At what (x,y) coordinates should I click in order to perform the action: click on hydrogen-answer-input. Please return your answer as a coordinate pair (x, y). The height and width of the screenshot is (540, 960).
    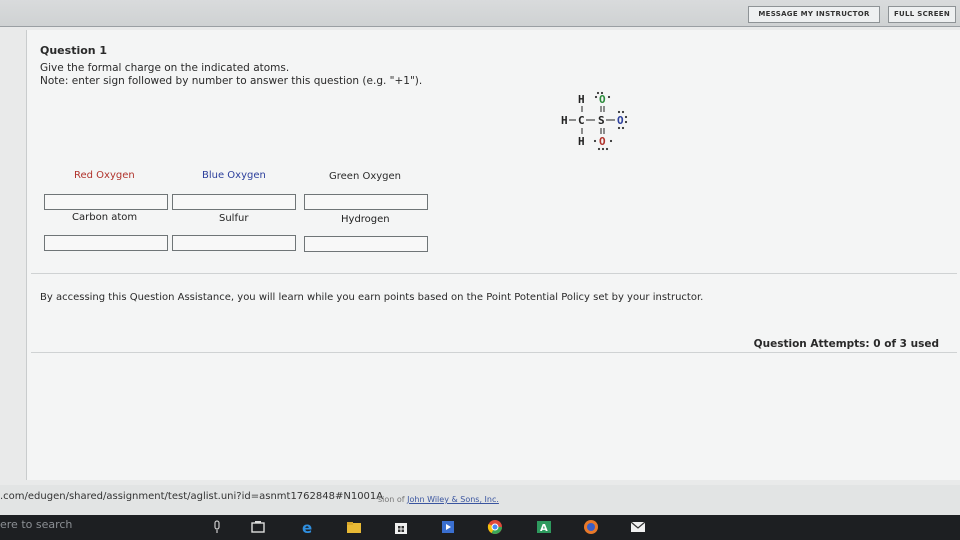
    Looking at the image, I should click on (366, 244).